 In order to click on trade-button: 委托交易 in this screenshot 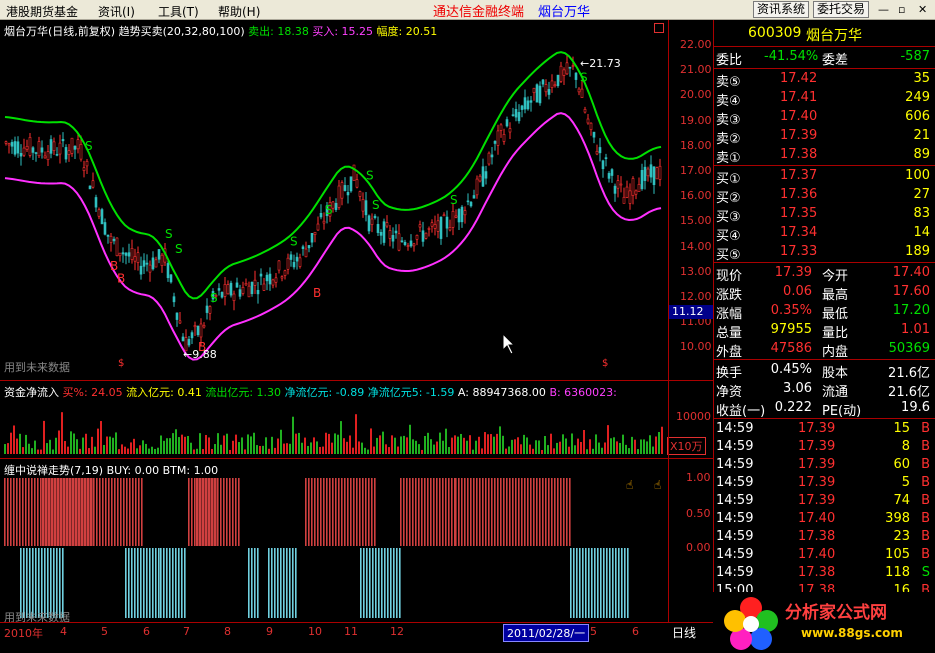, I will do `click(841, 9)`.